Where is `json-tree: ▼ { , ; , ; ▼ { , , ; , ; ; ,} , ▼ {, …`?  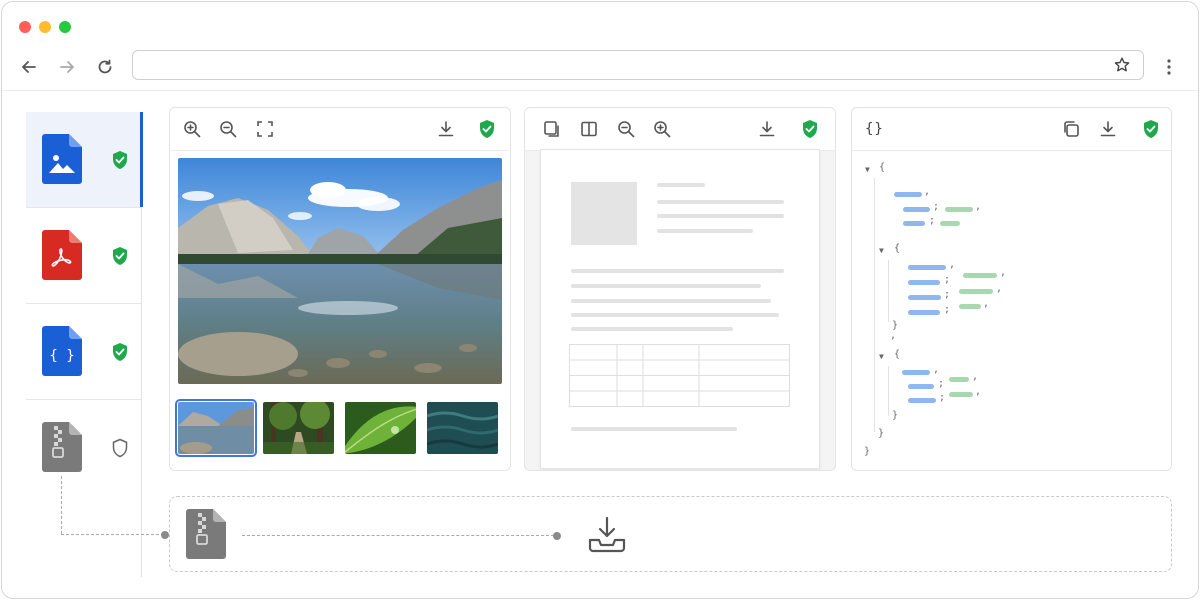
json-tree: ▼ { , ; , ; ▼ { , , ; , ; ; ,} , ▼ {, … is located at coordinates (1011, 310).